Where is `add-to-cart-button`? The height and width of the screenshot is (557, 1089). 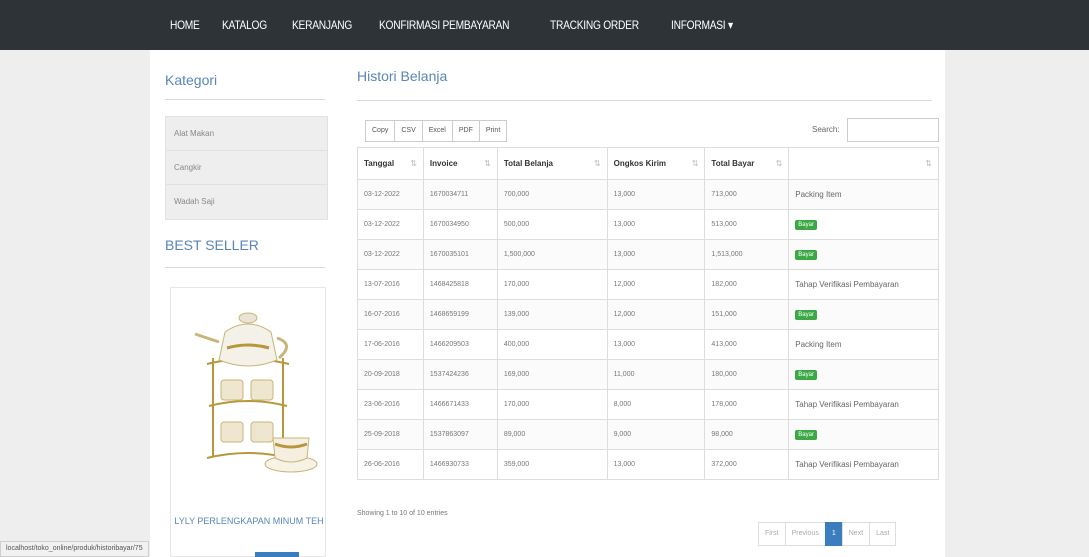
add-to-cart-button is located at coordinates (277, 554).